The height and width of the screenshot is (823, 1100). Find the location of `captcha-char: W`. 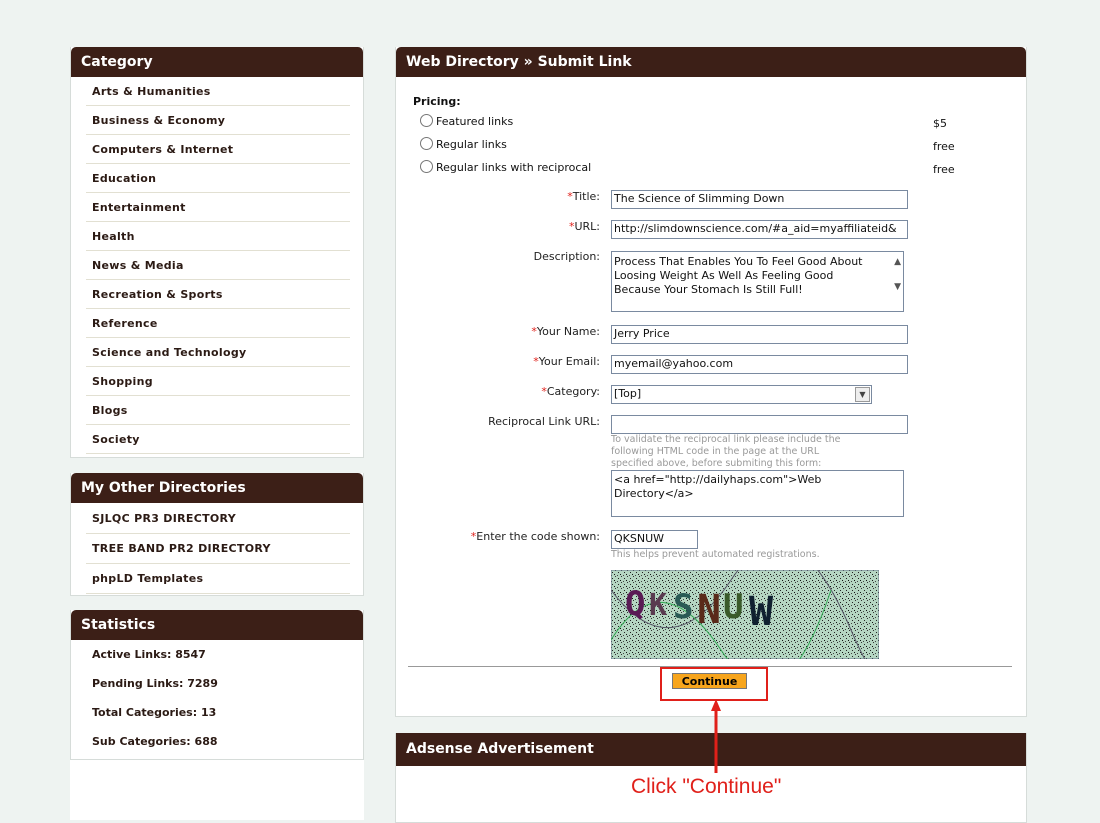

captcha-char: W is located at coordinates (761, 612).